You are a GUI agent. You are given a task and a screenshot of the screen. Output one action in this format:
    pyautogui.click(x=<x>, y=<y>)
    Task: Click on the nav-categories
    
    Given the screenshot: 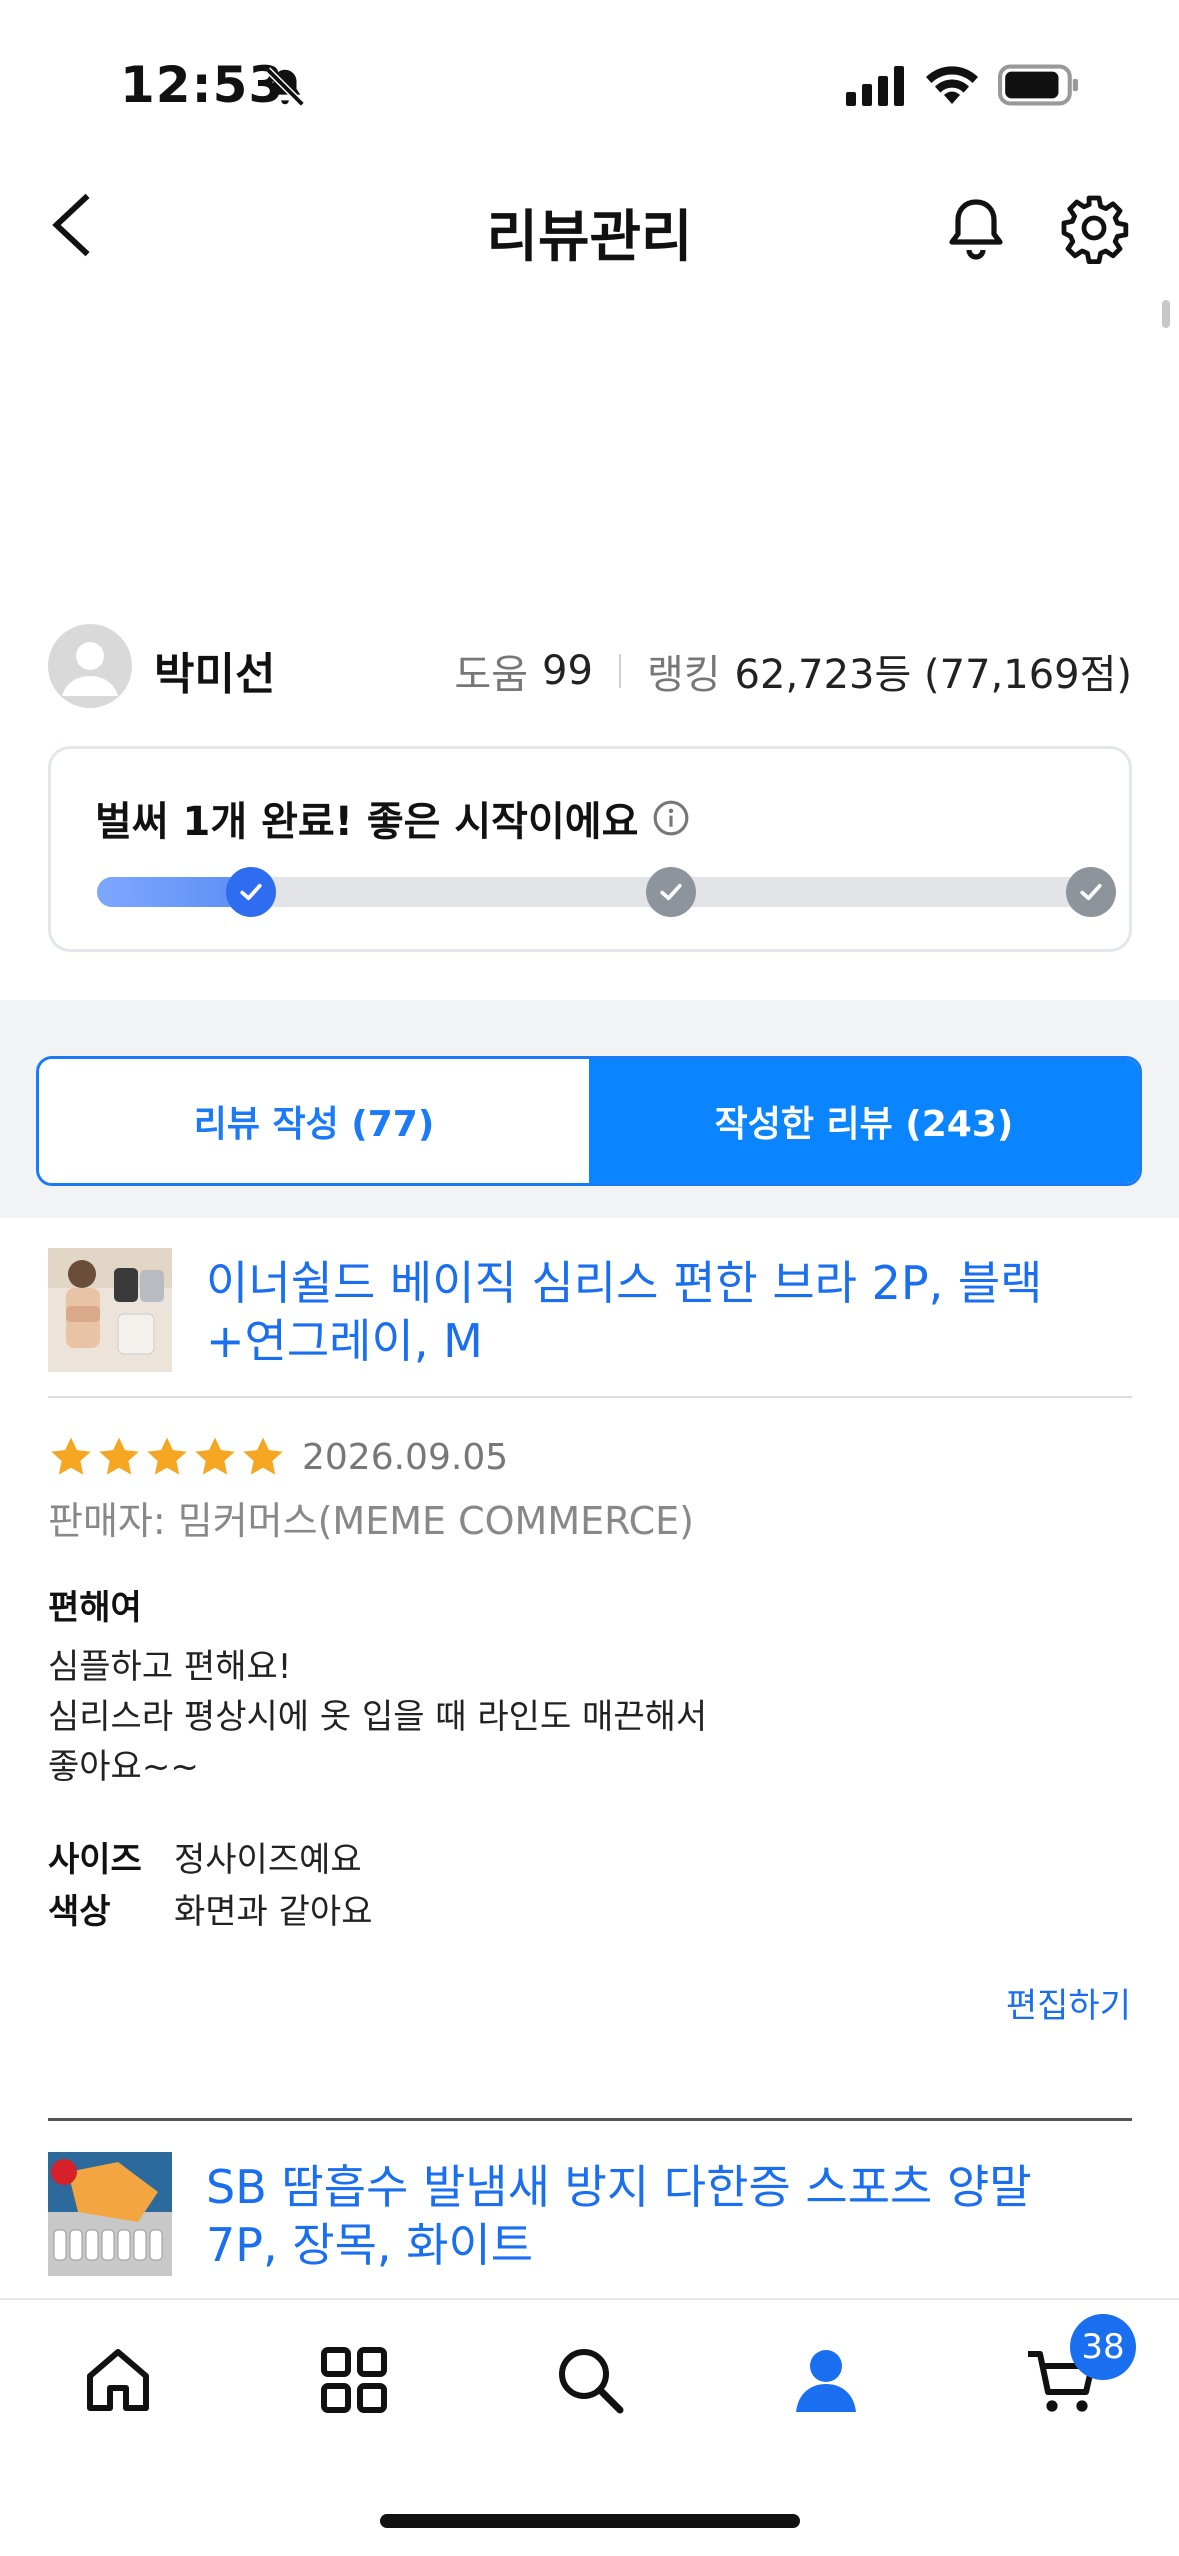 What is the action you would take?
    pyautogui.click(x=354, y=2380)
    